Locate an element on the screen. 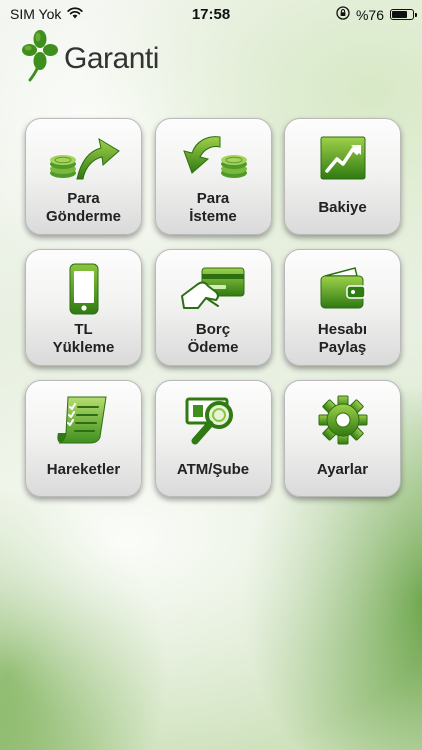  tl-yukleme-button: TL Yükleme is located at coordinates (83, 307).